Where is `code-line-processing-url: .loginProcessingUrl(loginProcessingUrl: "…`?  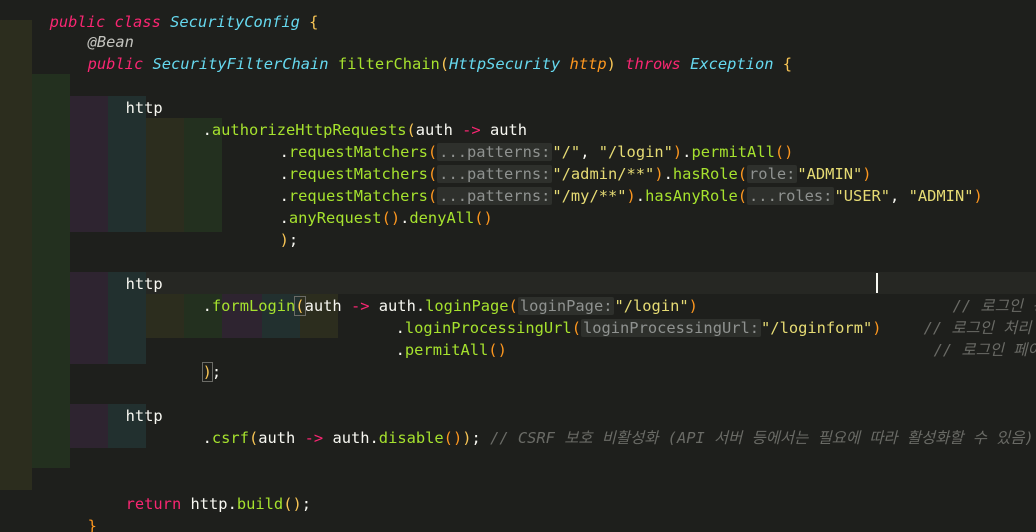
code-line-processing-url: .loginProcessingUrl(loginProcessingUrl: "… is located at coordinates (611, 316).